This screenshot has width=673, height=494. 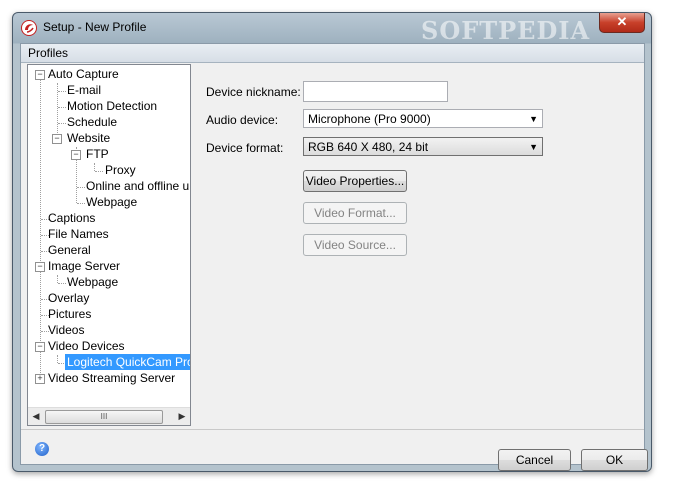 I want to click on scroll-grip-icon: III, so click(x=104, y=416).